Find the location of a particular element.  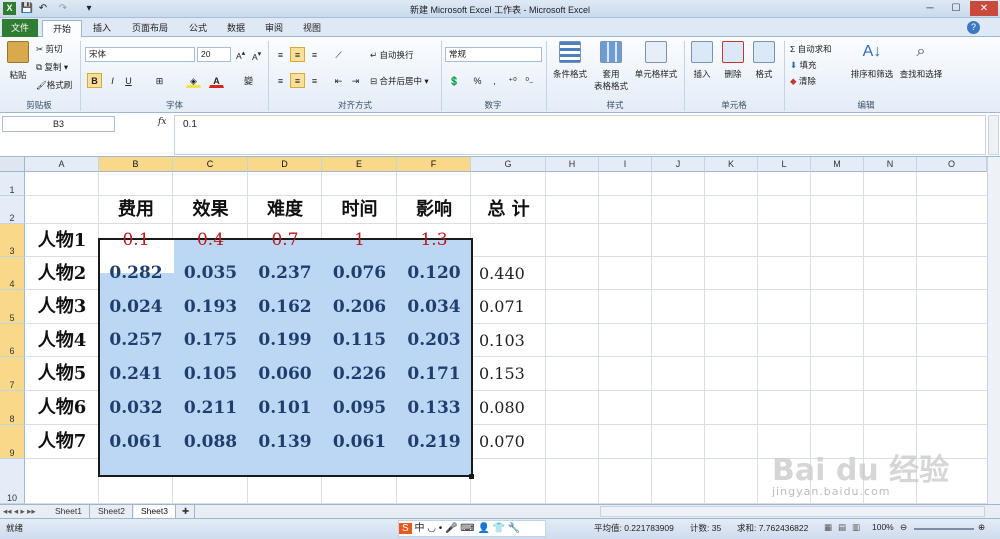

fill-color-icon: ◈ is located at coordinates (193, 80).